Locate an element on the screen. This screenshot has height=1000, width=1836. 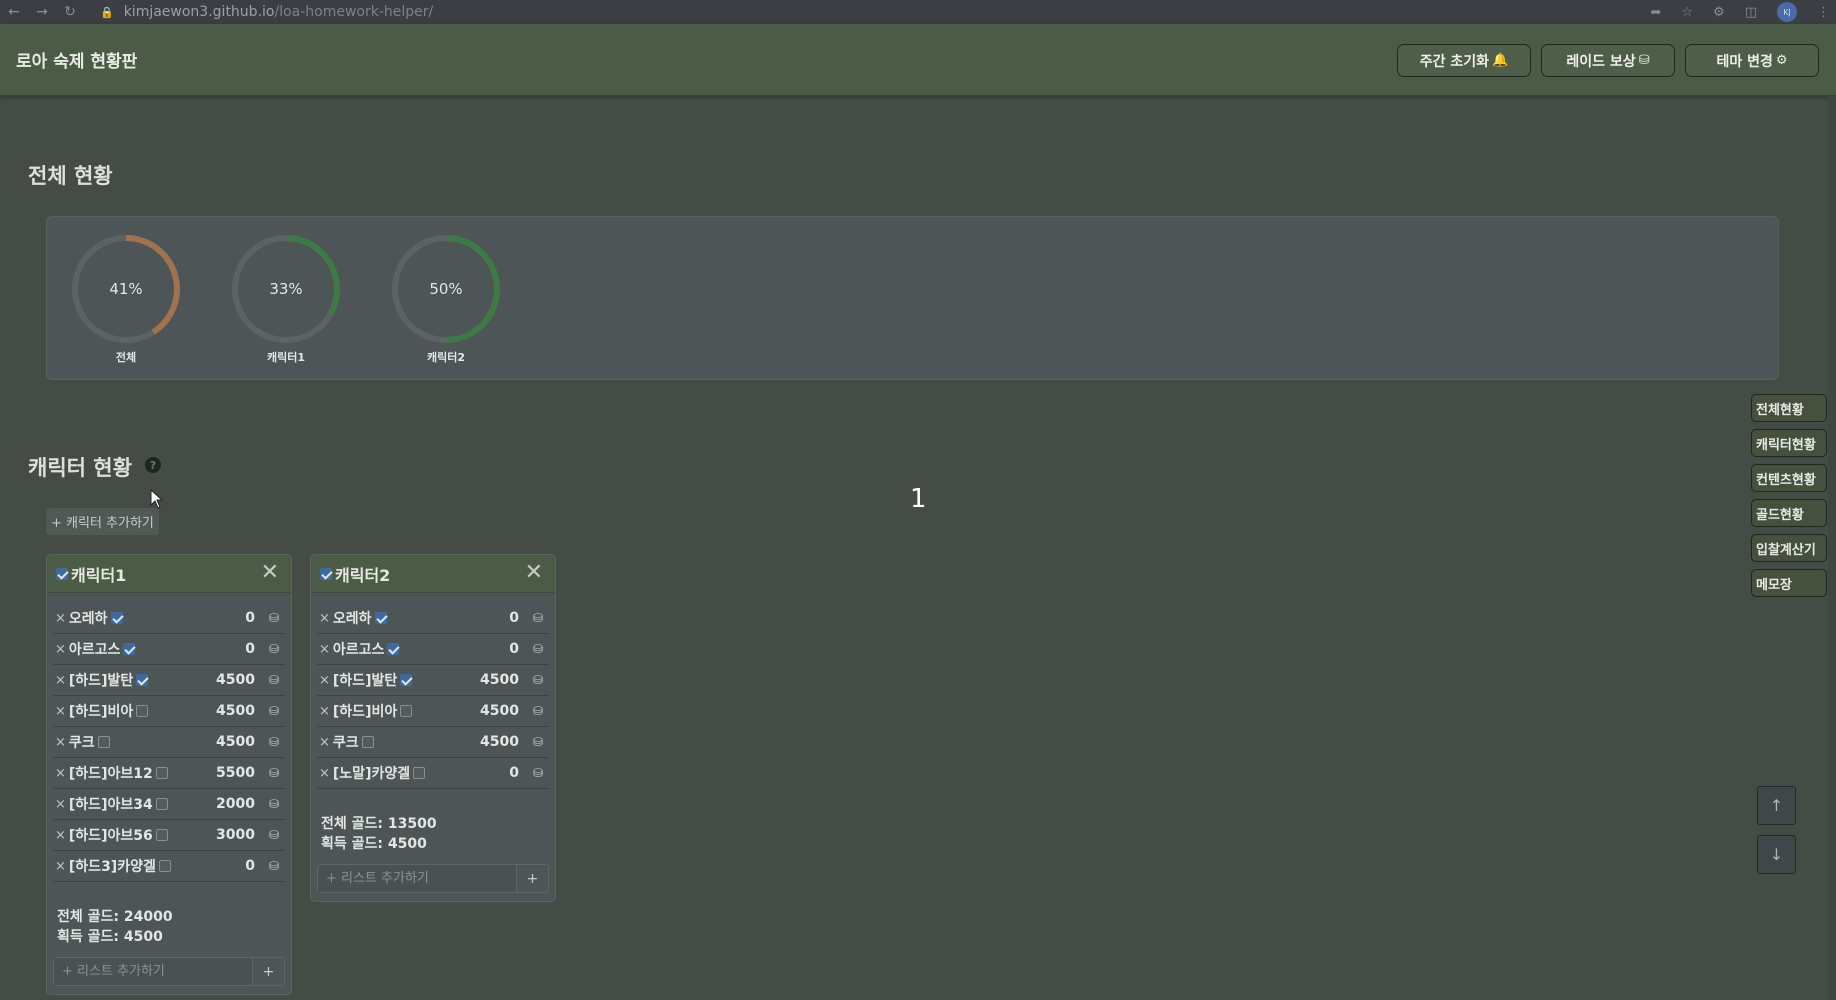
nav-characters: 캐릭터현황 is located at coordinates (1789, 443).